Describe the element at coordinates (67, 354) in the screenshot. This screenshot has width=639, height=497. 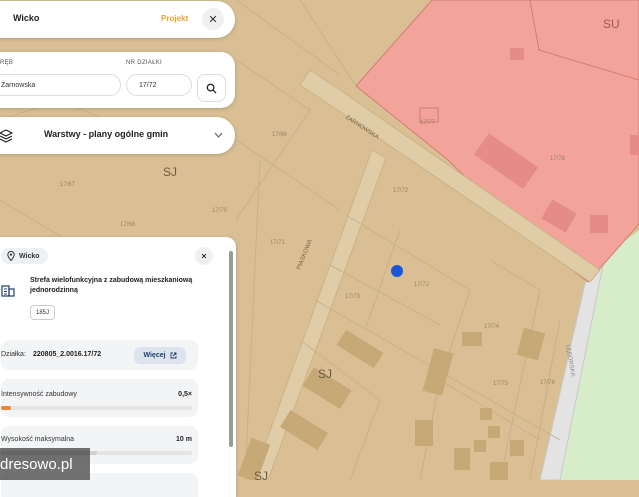
I see `parcel-id-value: 220805_2.0016.17/72` at that location.